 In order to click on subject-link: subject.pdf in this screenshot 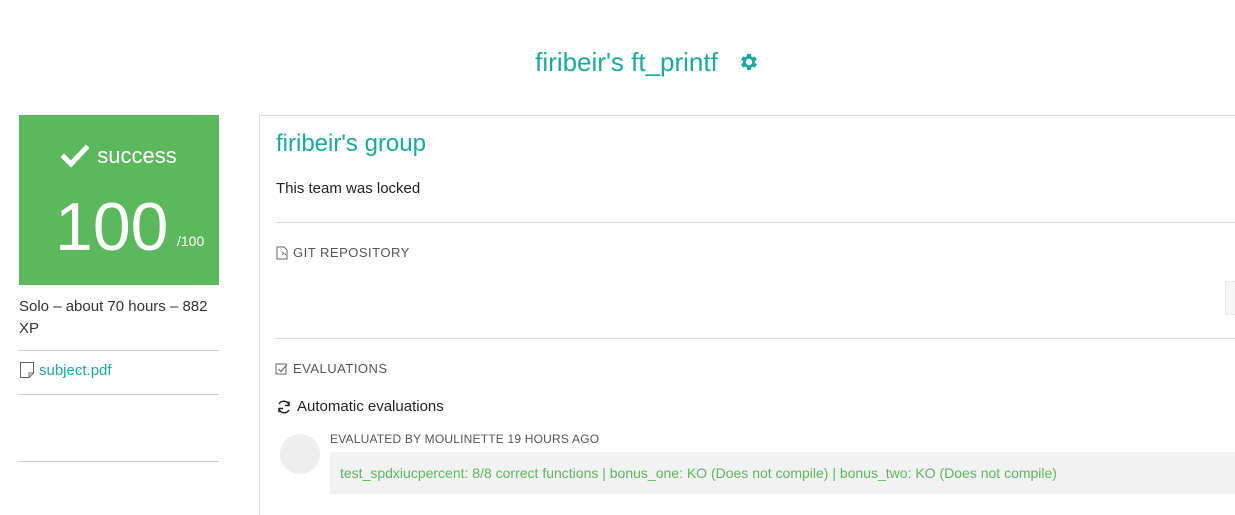, I will do `click(65, 370)`.